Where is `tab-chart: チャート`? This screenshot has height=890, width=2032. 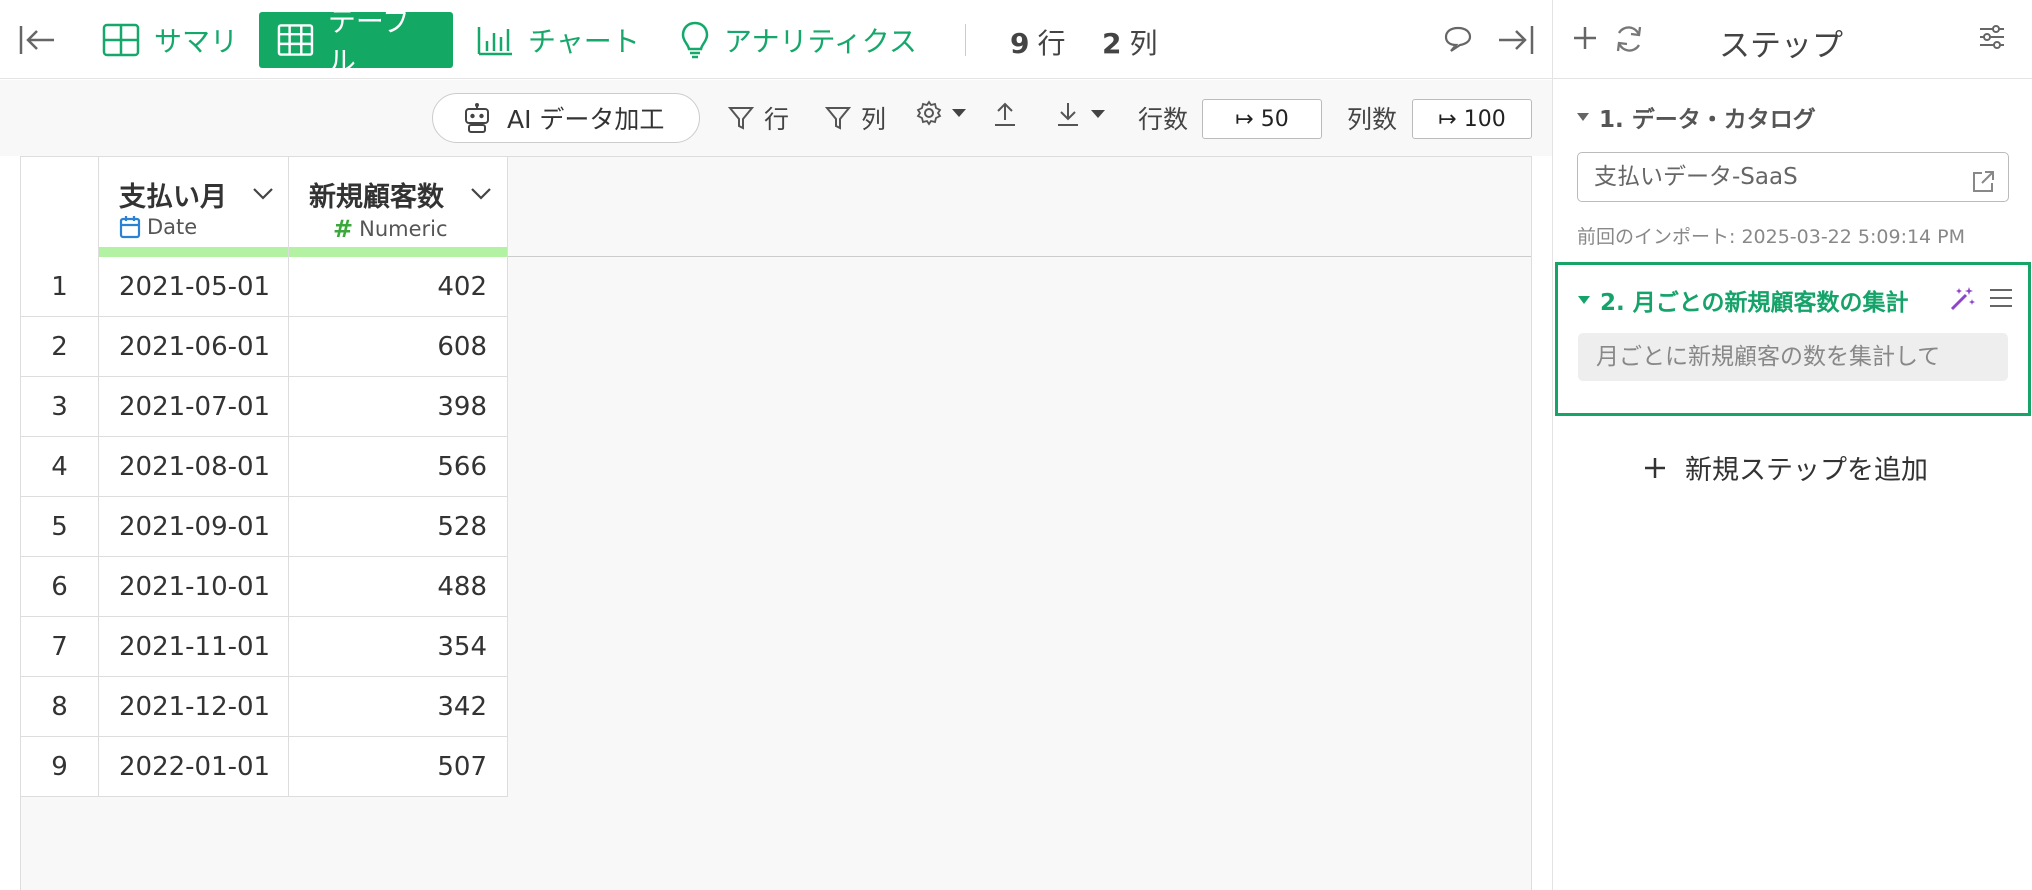
tab-chart: チャート is located at coordinates (558, 40).